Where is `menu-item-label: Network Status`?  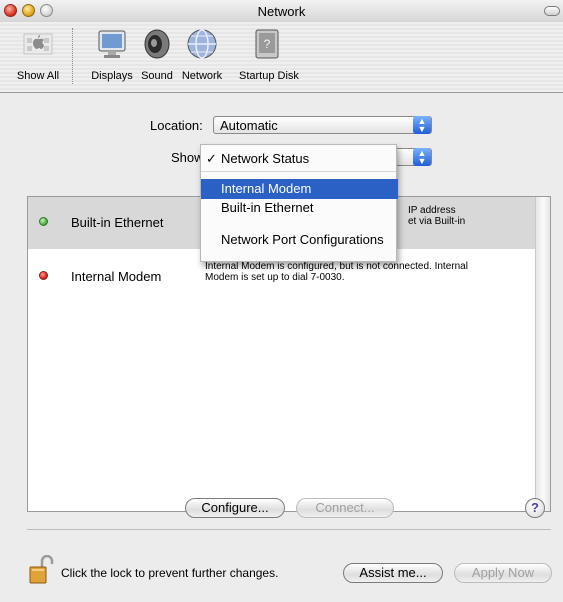 menu-item-label: Network Status is located at coordinates (265, 158).